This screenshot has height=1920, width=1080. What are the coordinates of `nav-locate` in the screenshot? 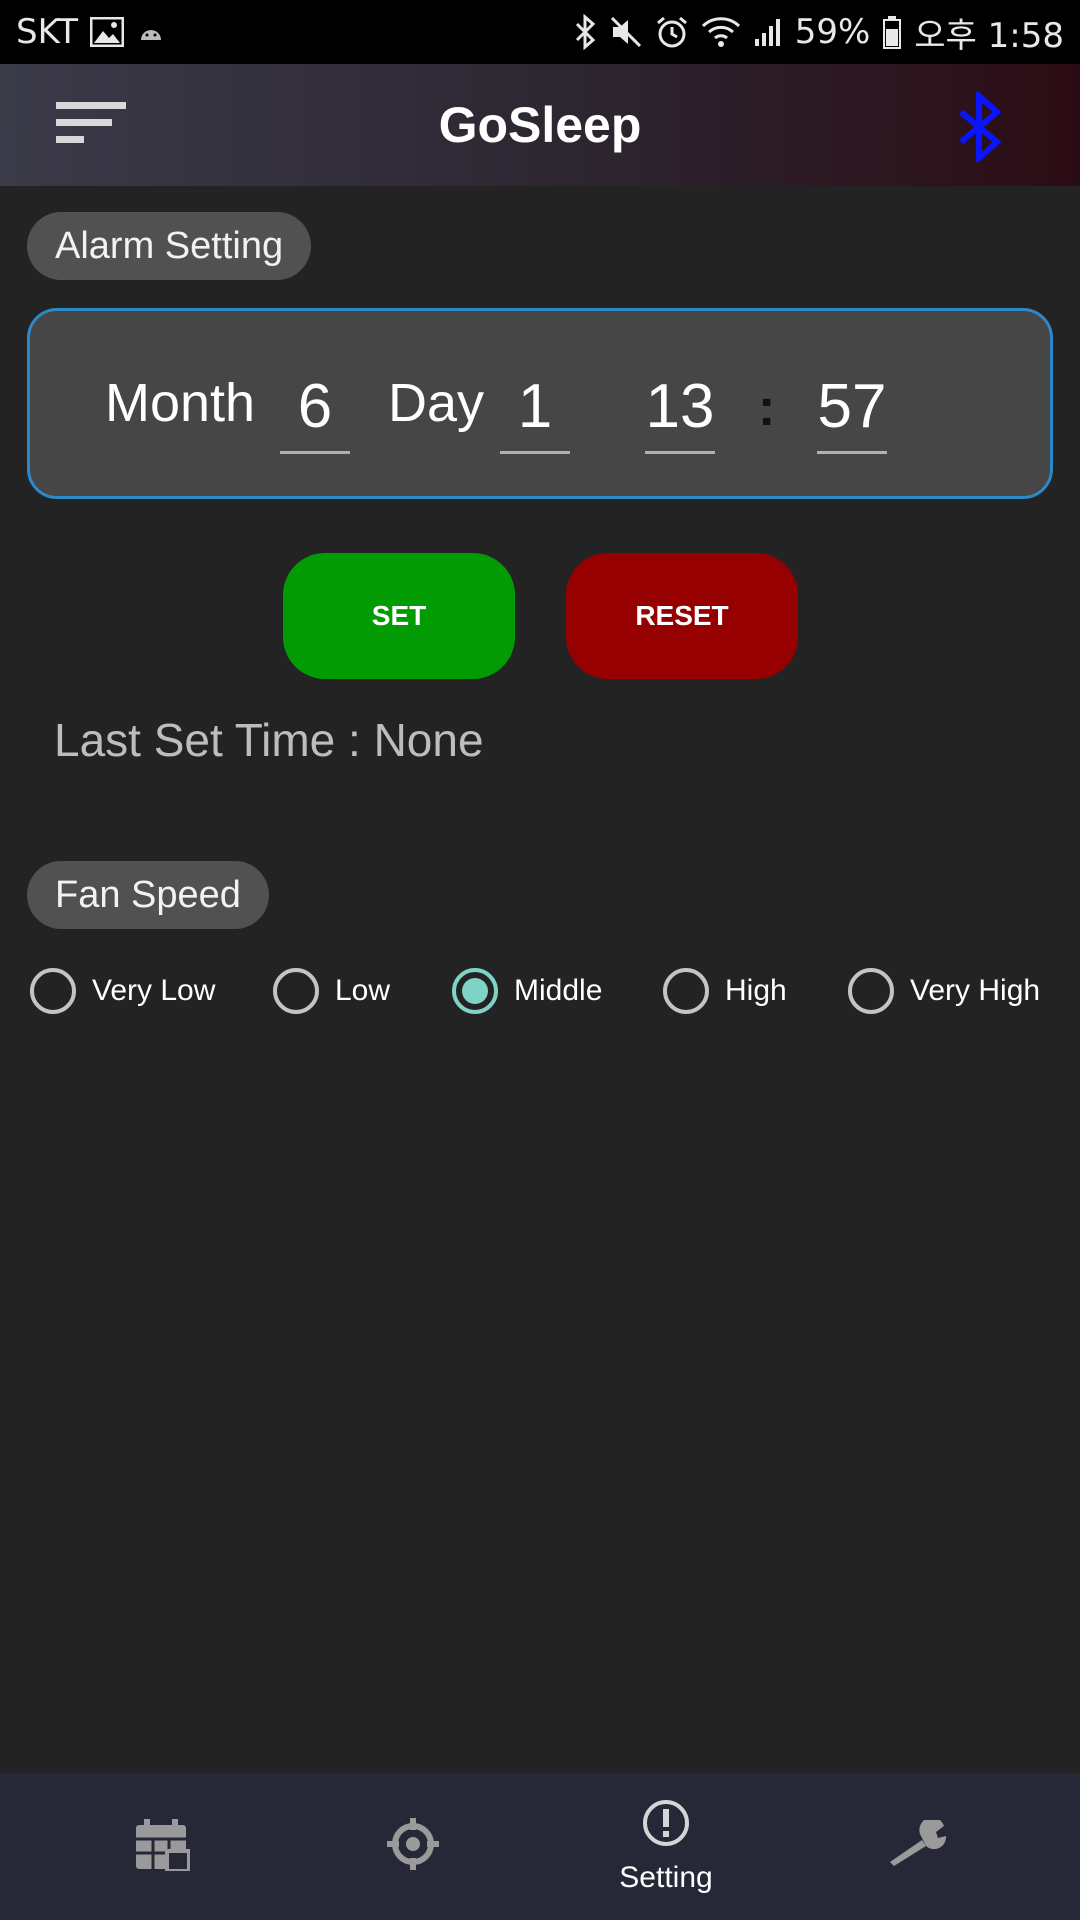 It's located at (413, 1846).